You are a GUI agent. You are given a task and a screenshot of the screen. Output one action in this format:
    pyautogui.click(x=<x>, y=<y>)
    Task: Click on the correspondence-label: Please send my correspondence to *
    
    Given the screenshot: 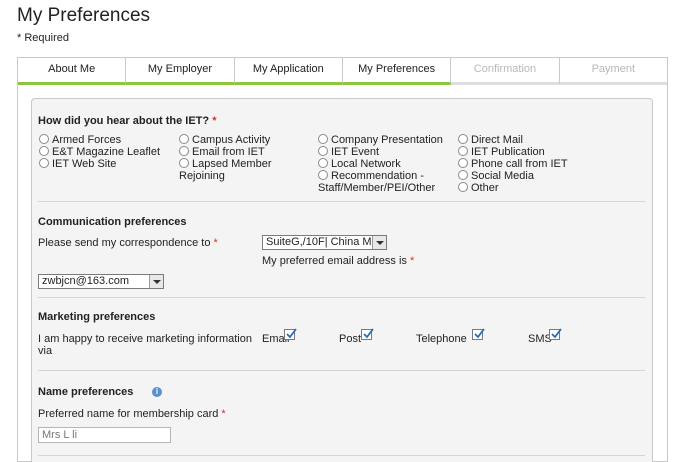 What is the action you would take?
    pyautogui.click(x=128, y=243)
    